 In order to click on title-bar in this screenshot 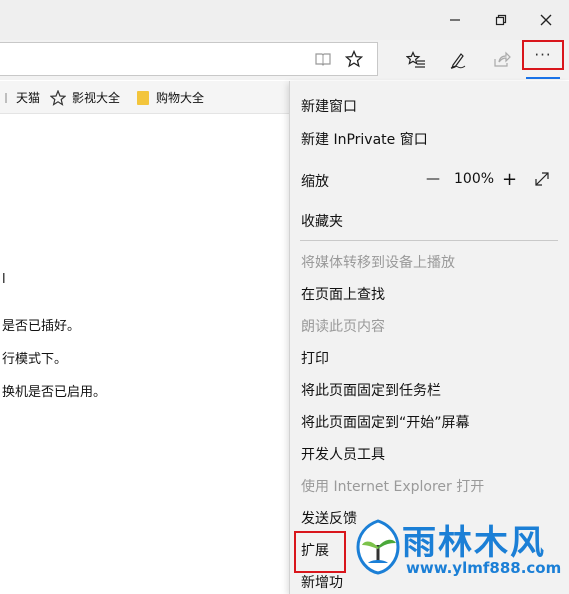, I will do `click(284, 20)`.